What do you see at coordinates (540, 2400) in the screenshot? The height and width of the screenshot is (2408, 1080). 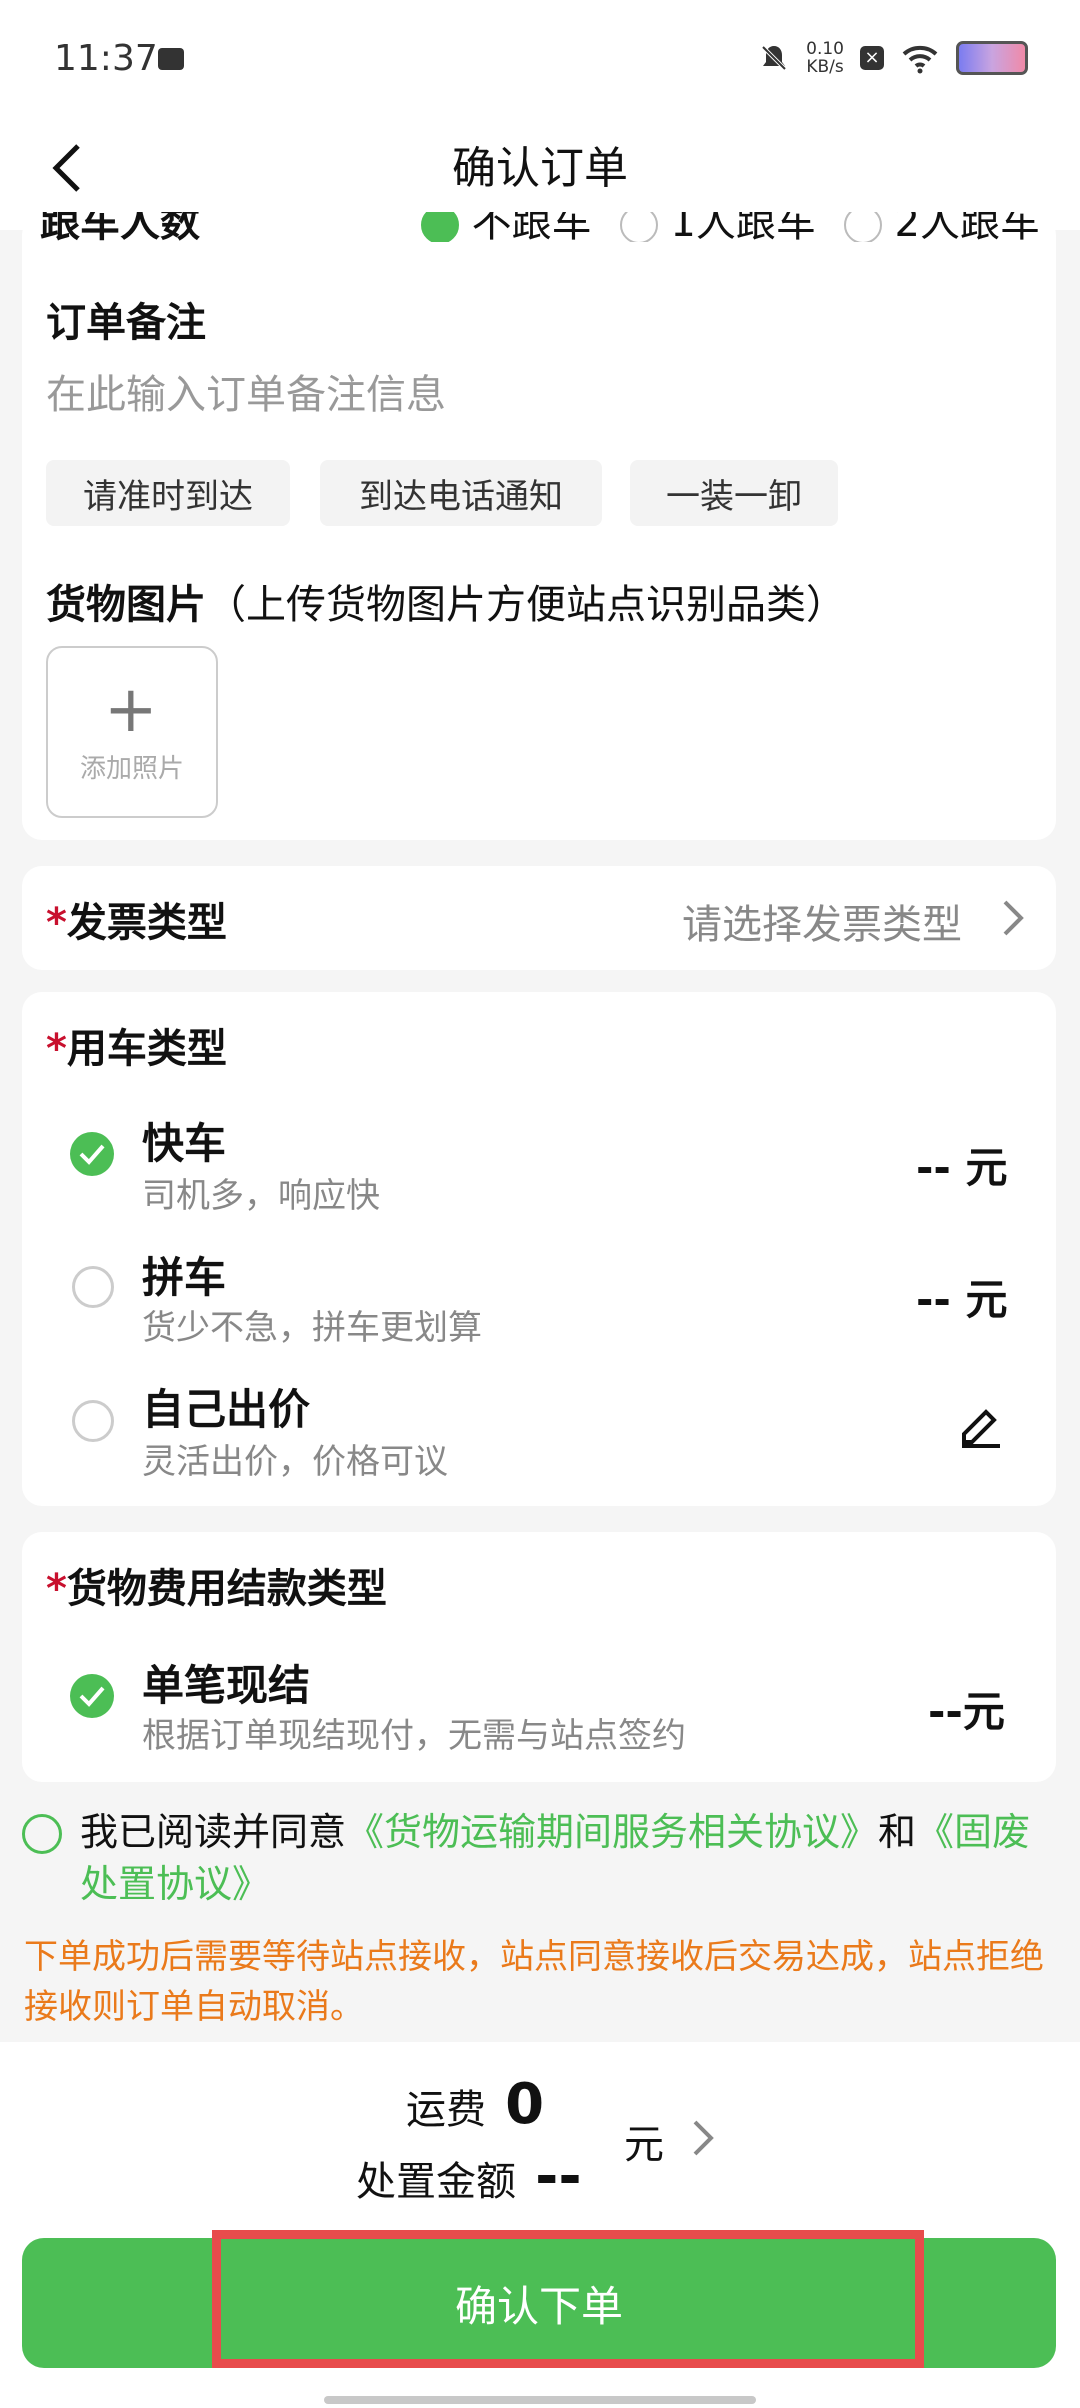 I see `home-indicator` at bounding box center [540, 2400].